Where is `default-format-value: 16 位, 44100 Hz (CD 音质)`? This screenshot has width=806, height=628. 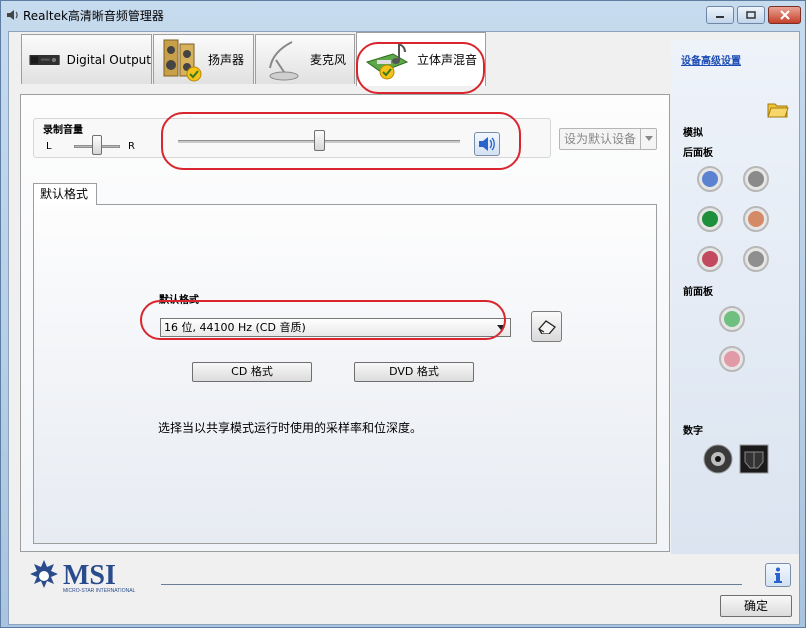 default-format-value: 16 位, 44100 Hz (CD 音质) is located at coordinates (235, 327).